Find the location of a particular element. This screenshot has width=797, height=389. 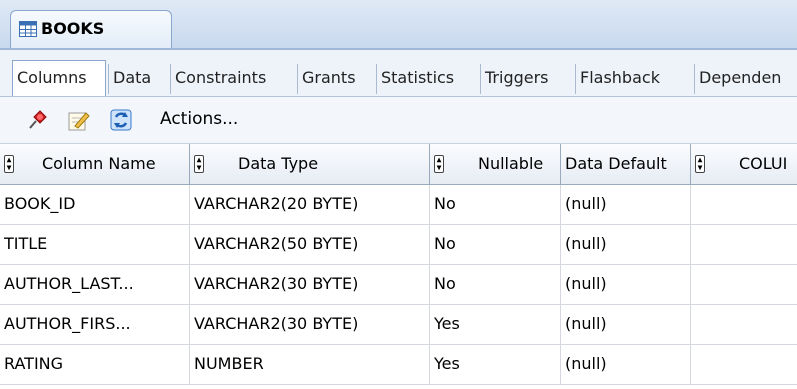

tab-columns: Columns is located at coordinates (59, 78).